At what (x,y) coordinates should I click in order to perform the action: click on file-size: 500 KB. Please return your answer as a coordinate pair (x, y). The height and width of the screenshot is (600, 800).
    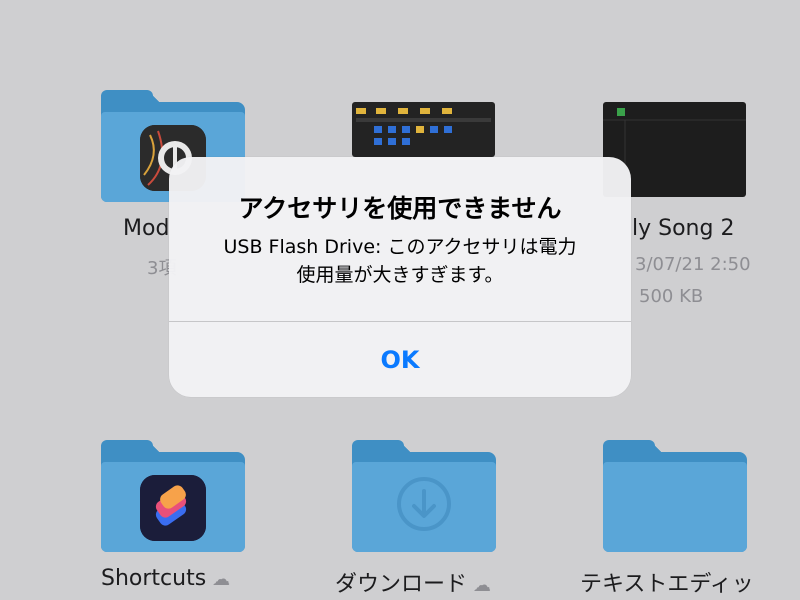
    Looking at the image, I should click on (671, 296).